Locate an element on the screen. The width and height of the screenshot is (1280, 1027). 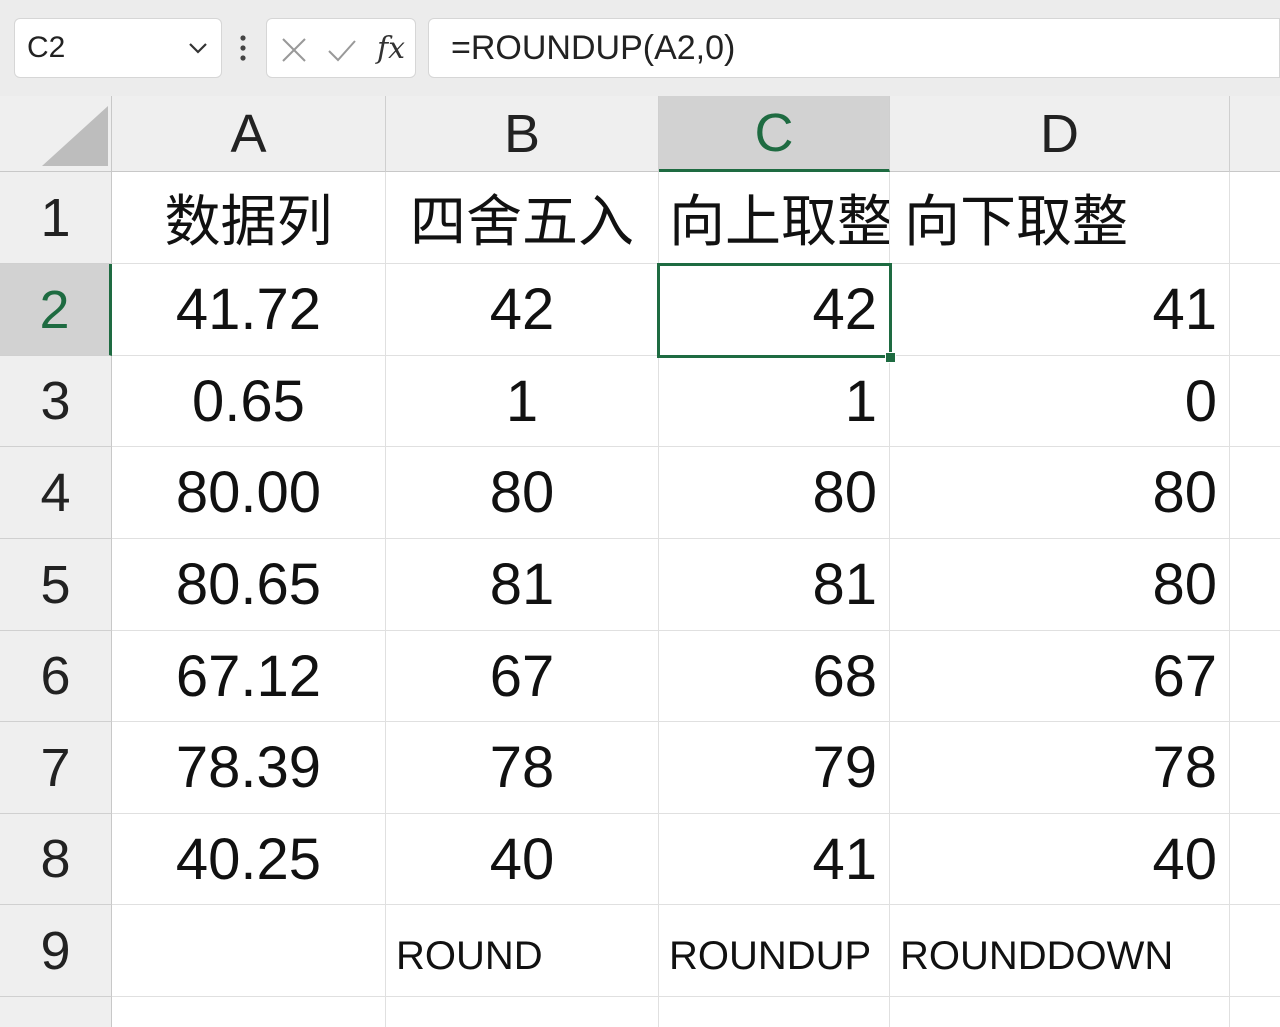
cell-a8: 40.25 is located at coordinates (249, 859).